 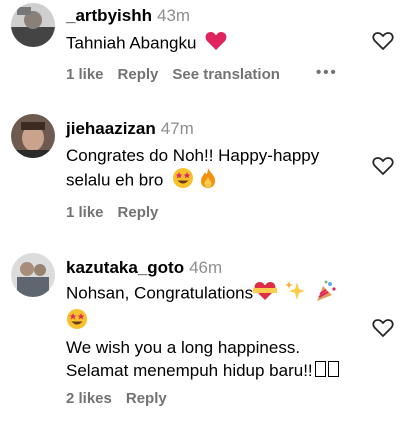 What do you see at coordinates (295, 294) in the screenshot?
I see `sparkles-emoji` at bounding box center [295, 294].